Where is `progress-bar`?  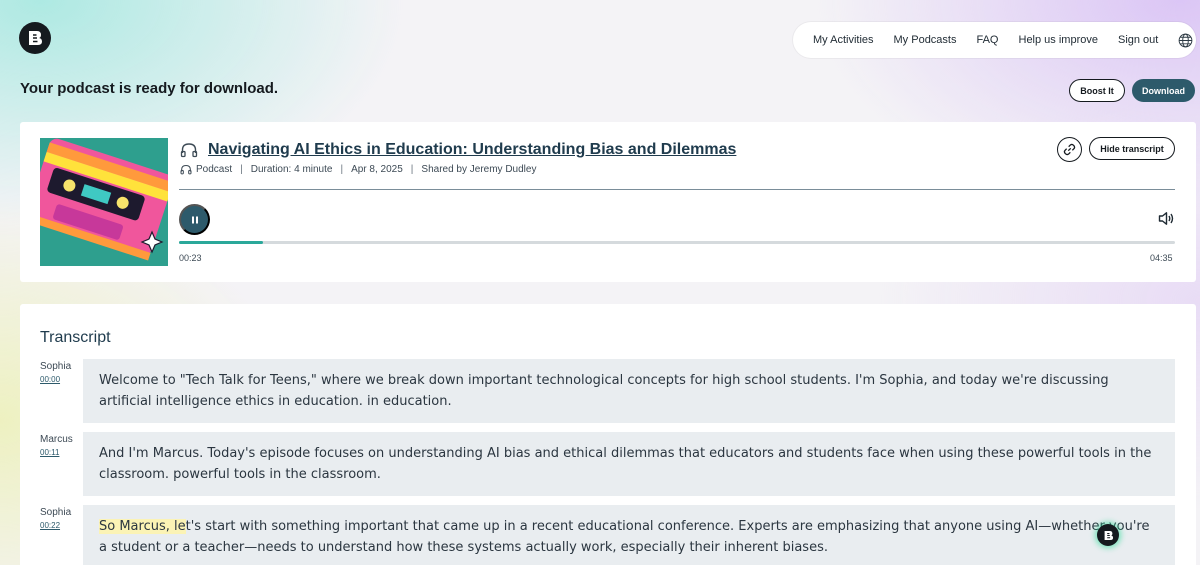
progress-bar is located at coordinates (677, 242).